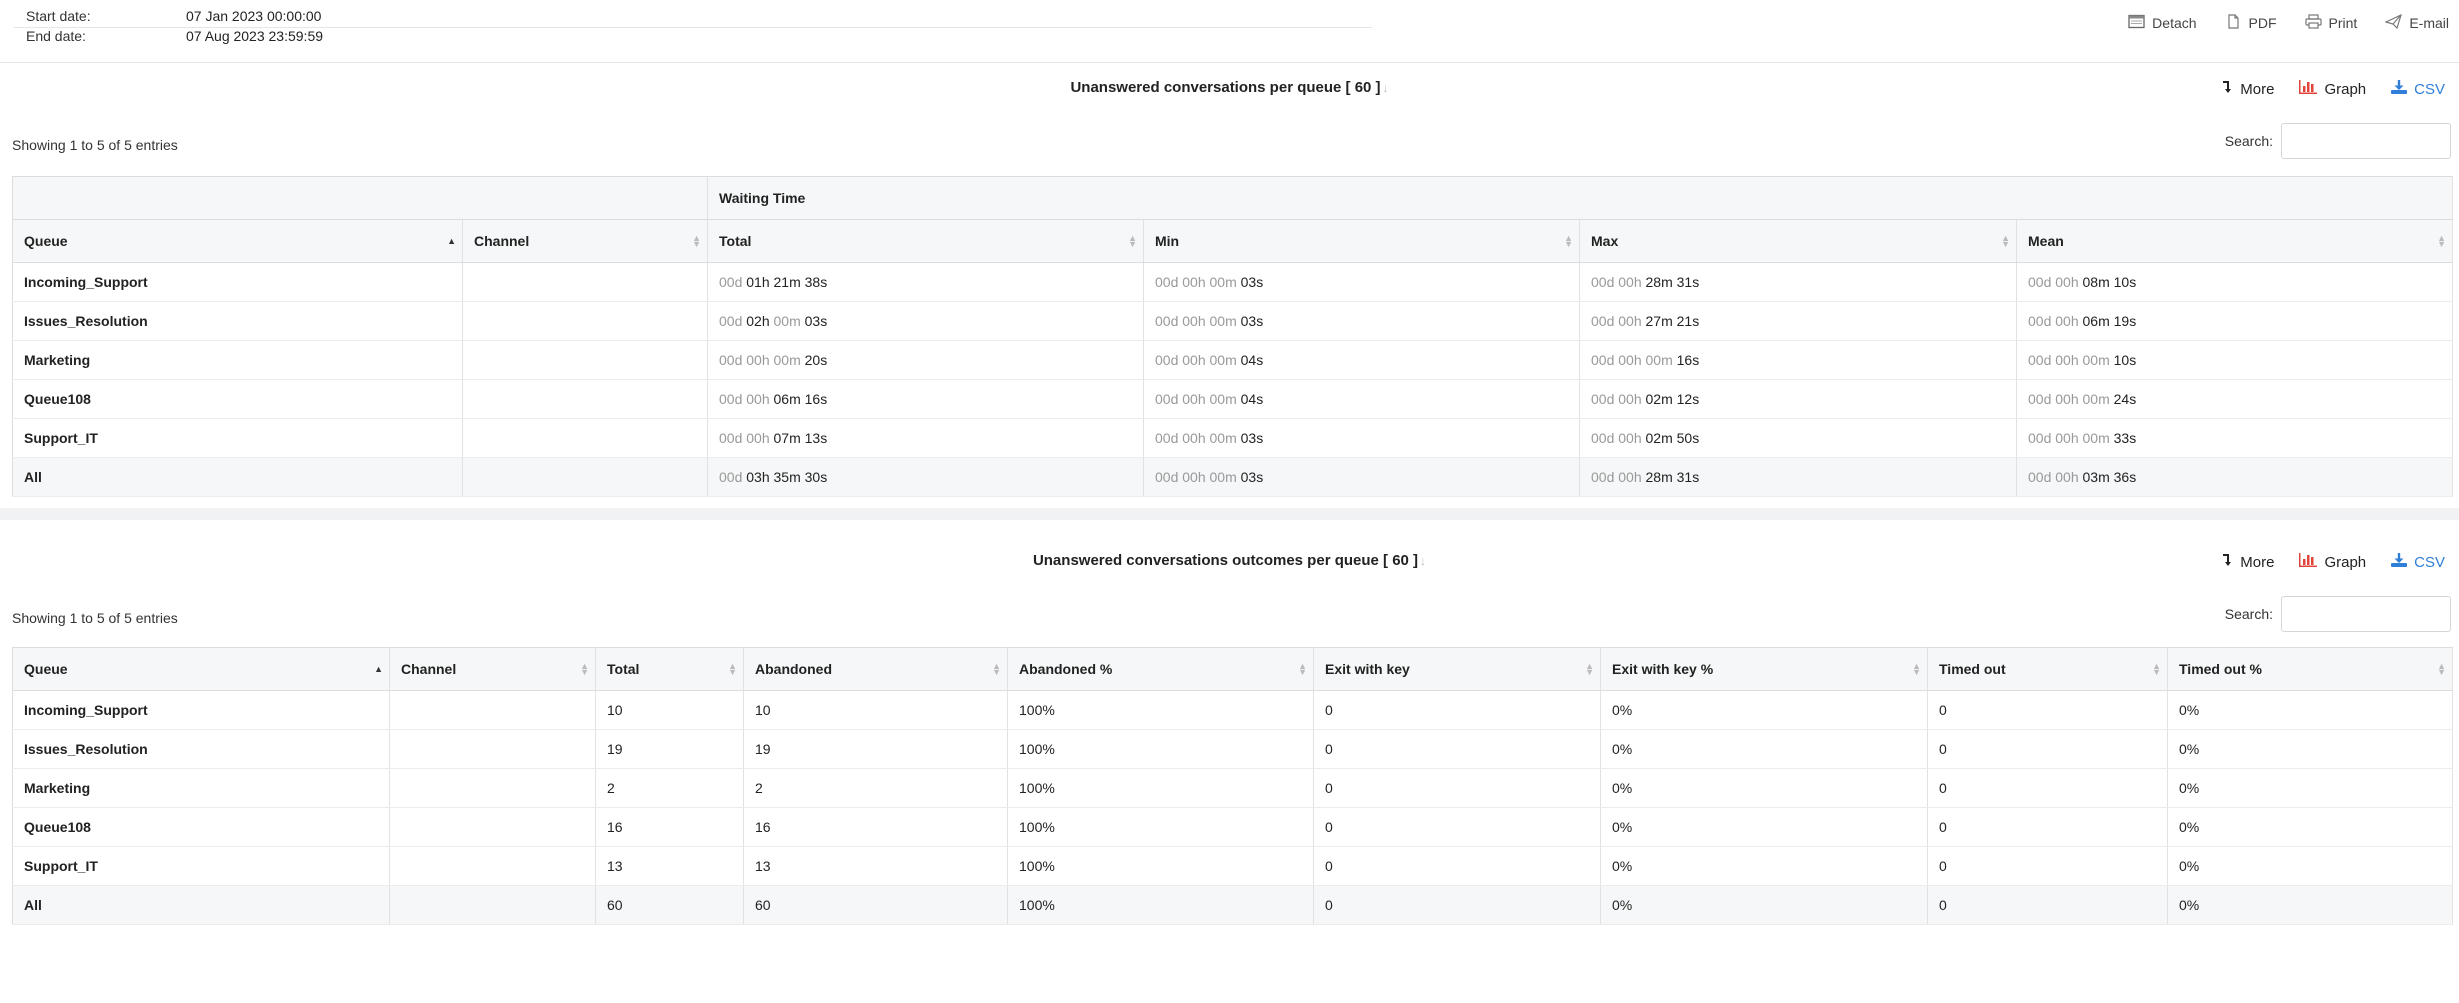 This screenshot has height=1003, width=2459. What do you see at coordinates (1361, 241) in the screenshot?
I see `column-header-min: Min ▲ ▼` at bounding box center [1361, 241].